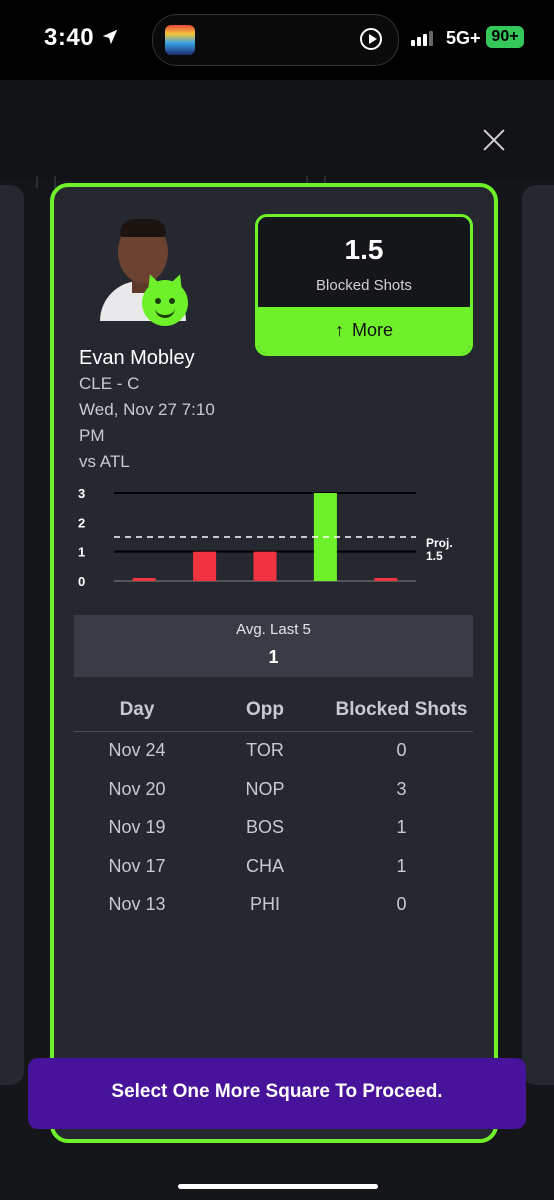 This screenshot has height=1200, width=554. Describe the element at coordinates (265, 788) in the screenshot. I see `cell-opp: NOP` at that location.